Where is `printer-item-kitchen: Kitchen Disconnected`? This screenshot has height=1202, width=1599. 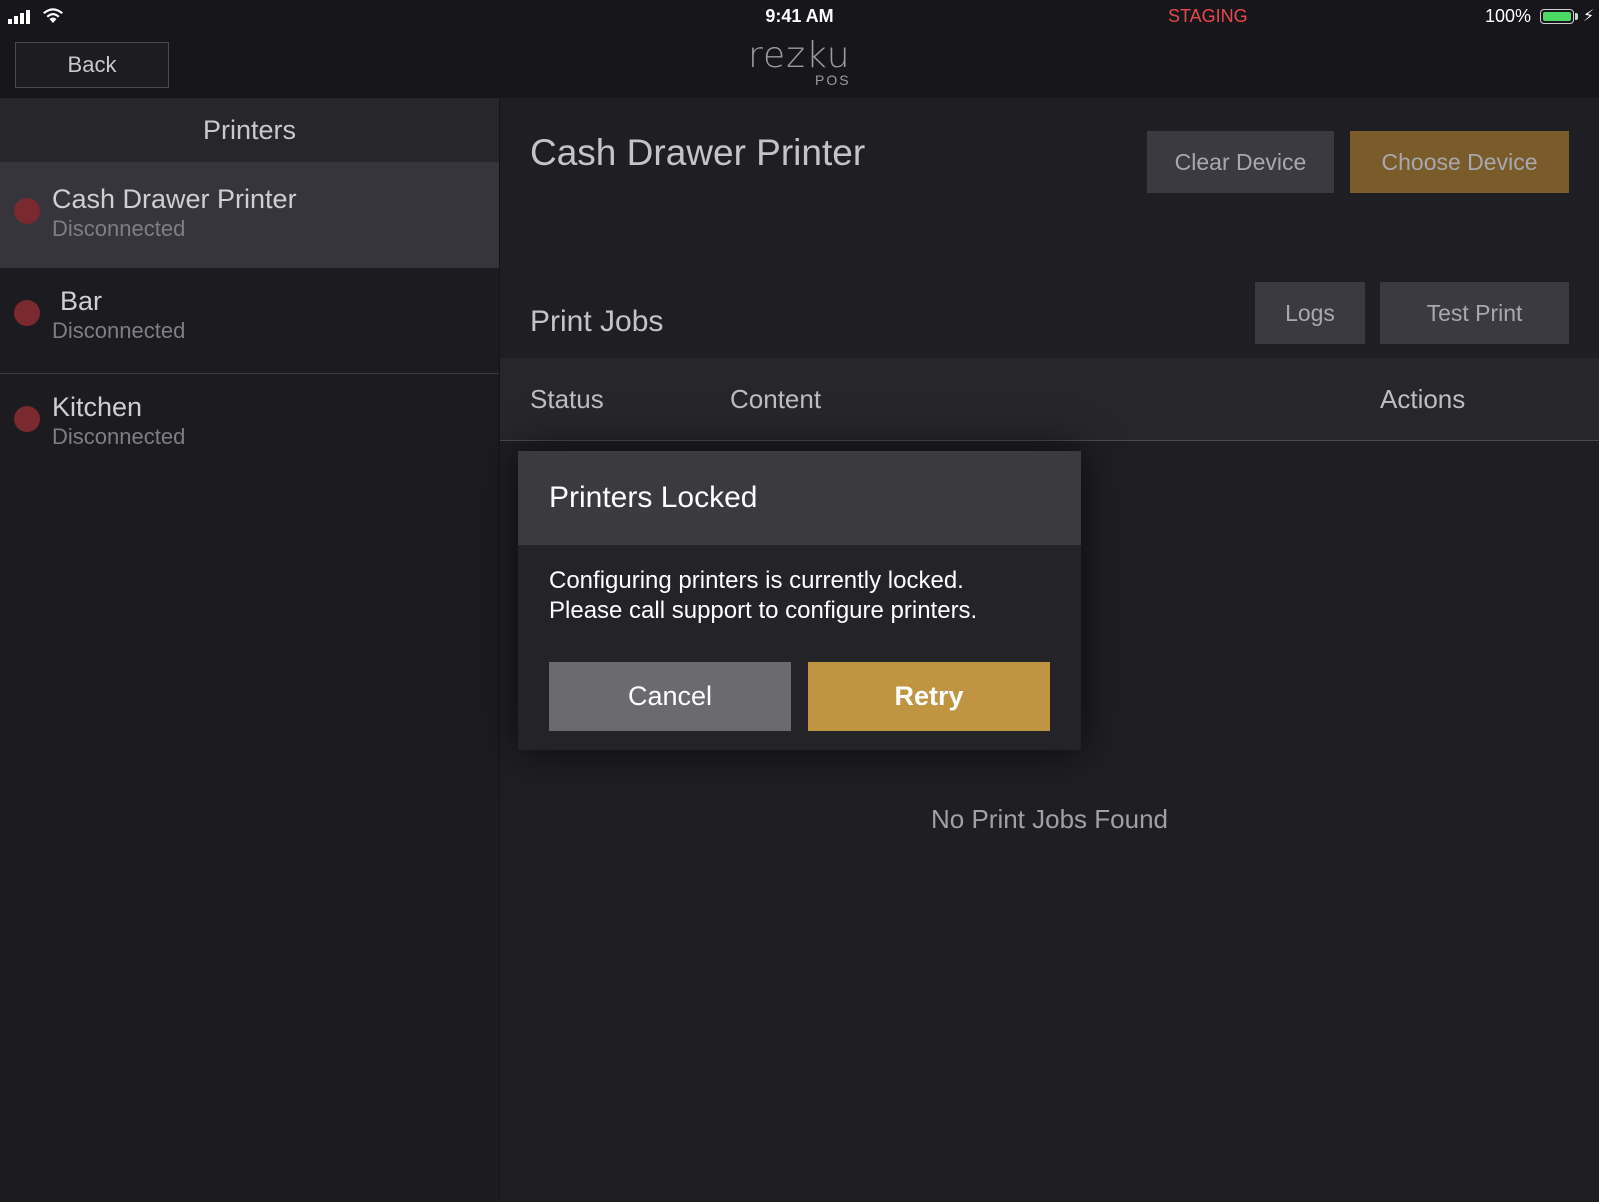 printer-item-kitchen: Kitchen Disconnected is located at coordinates (249, 427).